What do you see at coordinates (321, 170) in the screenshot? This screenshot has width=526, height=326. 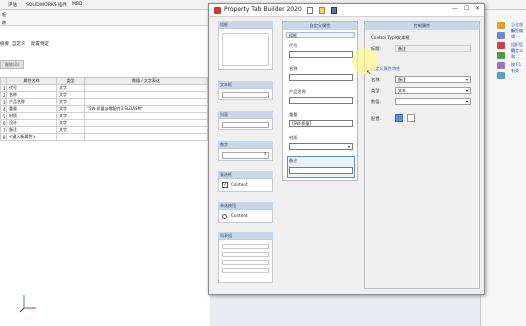 I see `field-input-remarks` at bounding box center [321, 170].